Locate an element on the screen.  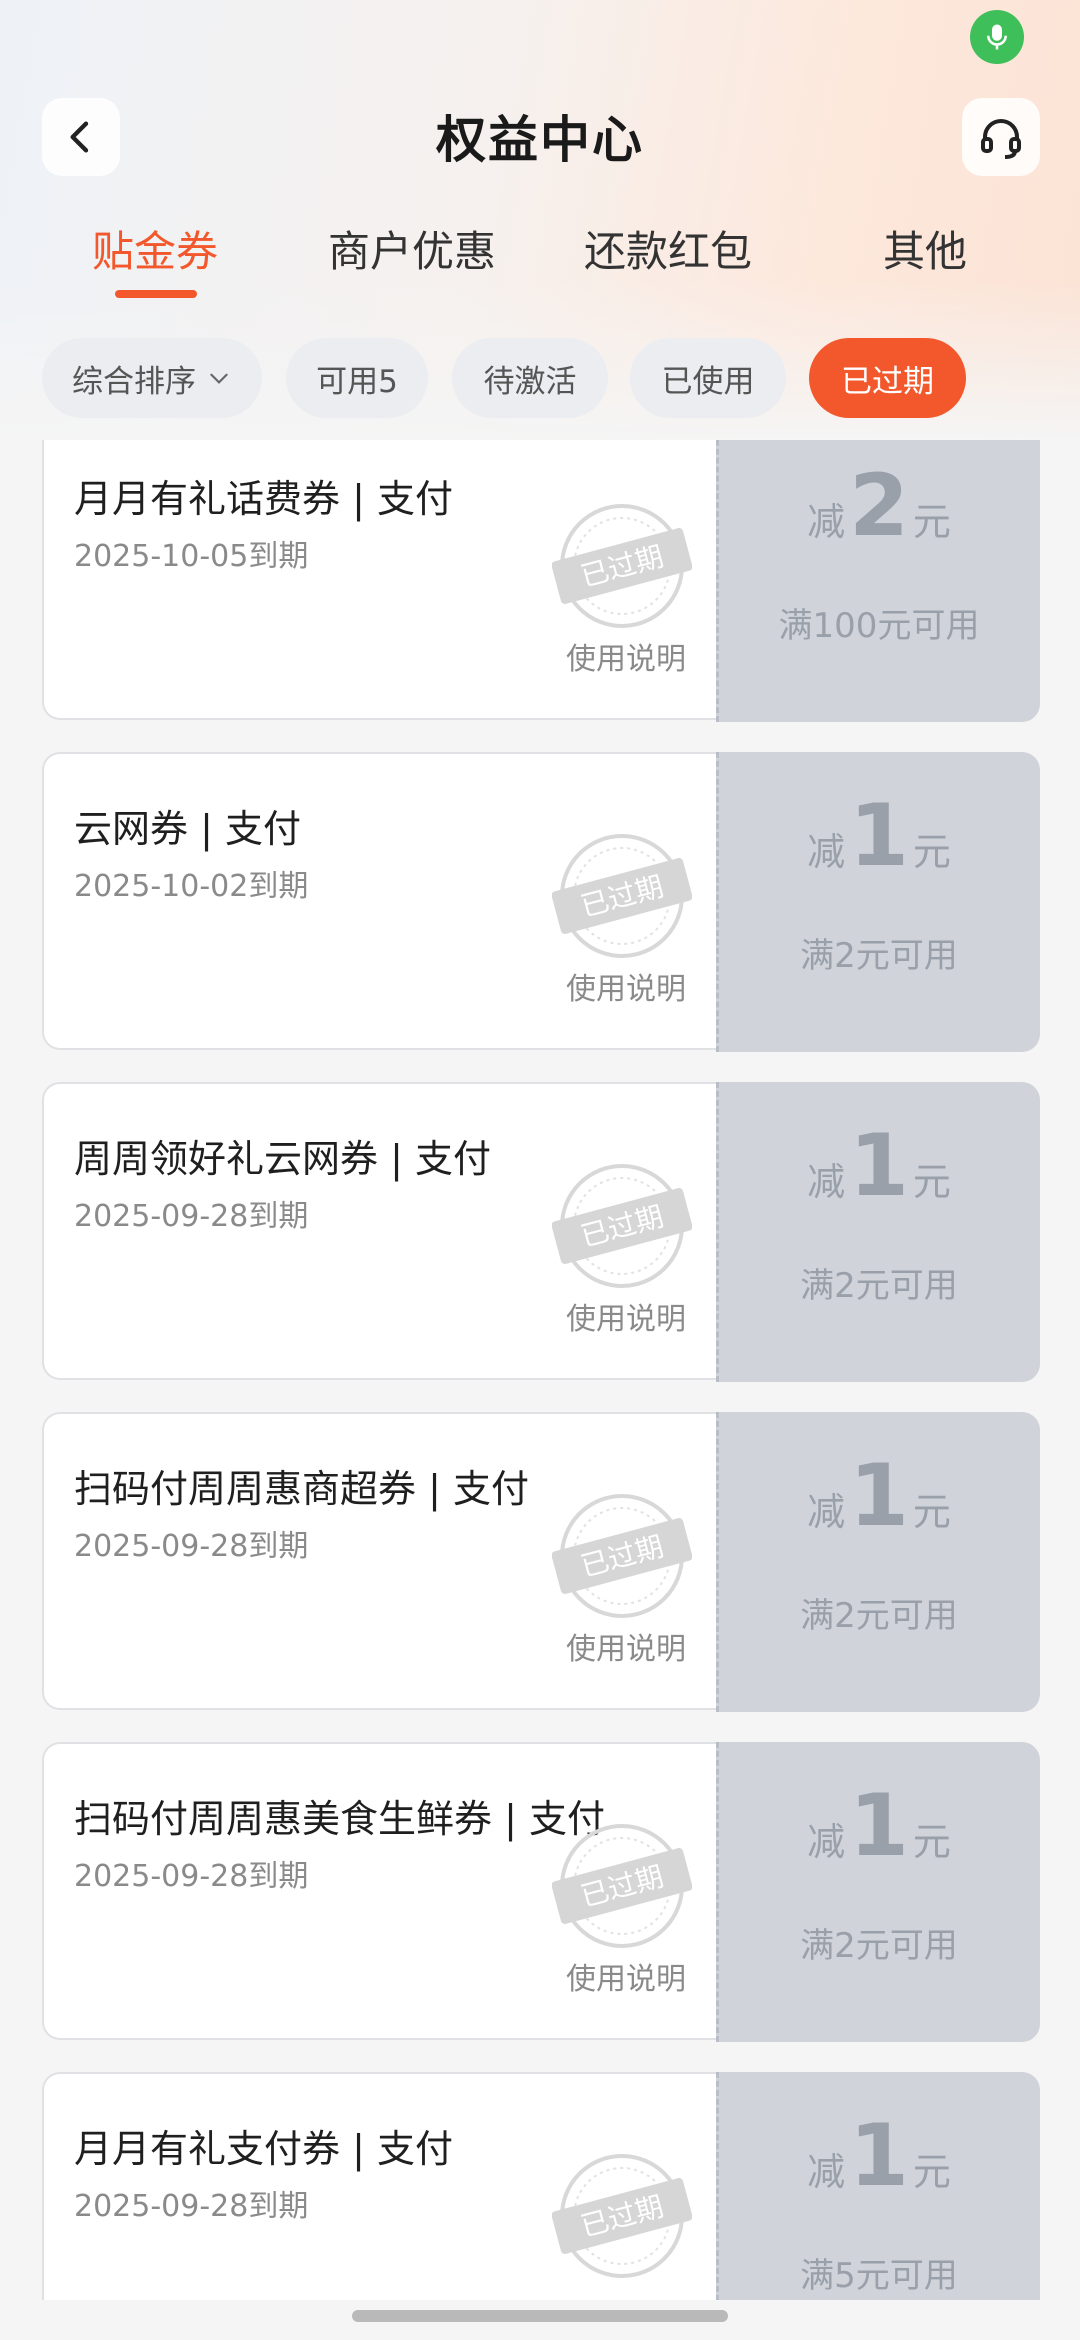
coupon-card: 月月有礼支付券 | 支付 2025-09-28到期 已过期 减1 元 满5元可用 is located at coordinates (541, 2186).